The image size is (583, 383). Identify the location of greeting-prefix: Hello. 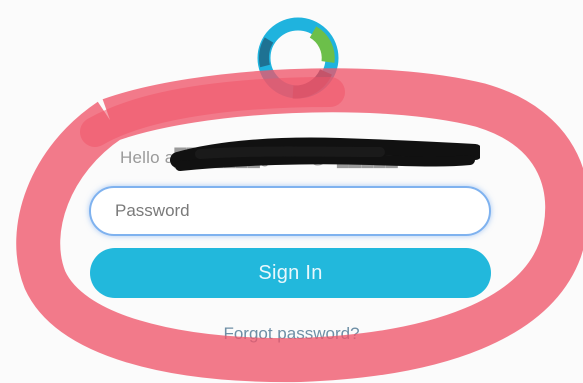
(140, 157).